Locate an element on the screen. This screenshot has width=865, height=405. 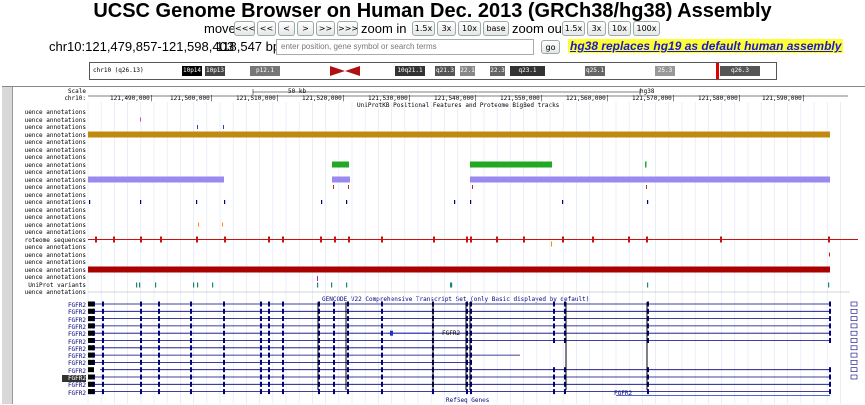
chain-feature-bar is located at coordinates (459, 134).